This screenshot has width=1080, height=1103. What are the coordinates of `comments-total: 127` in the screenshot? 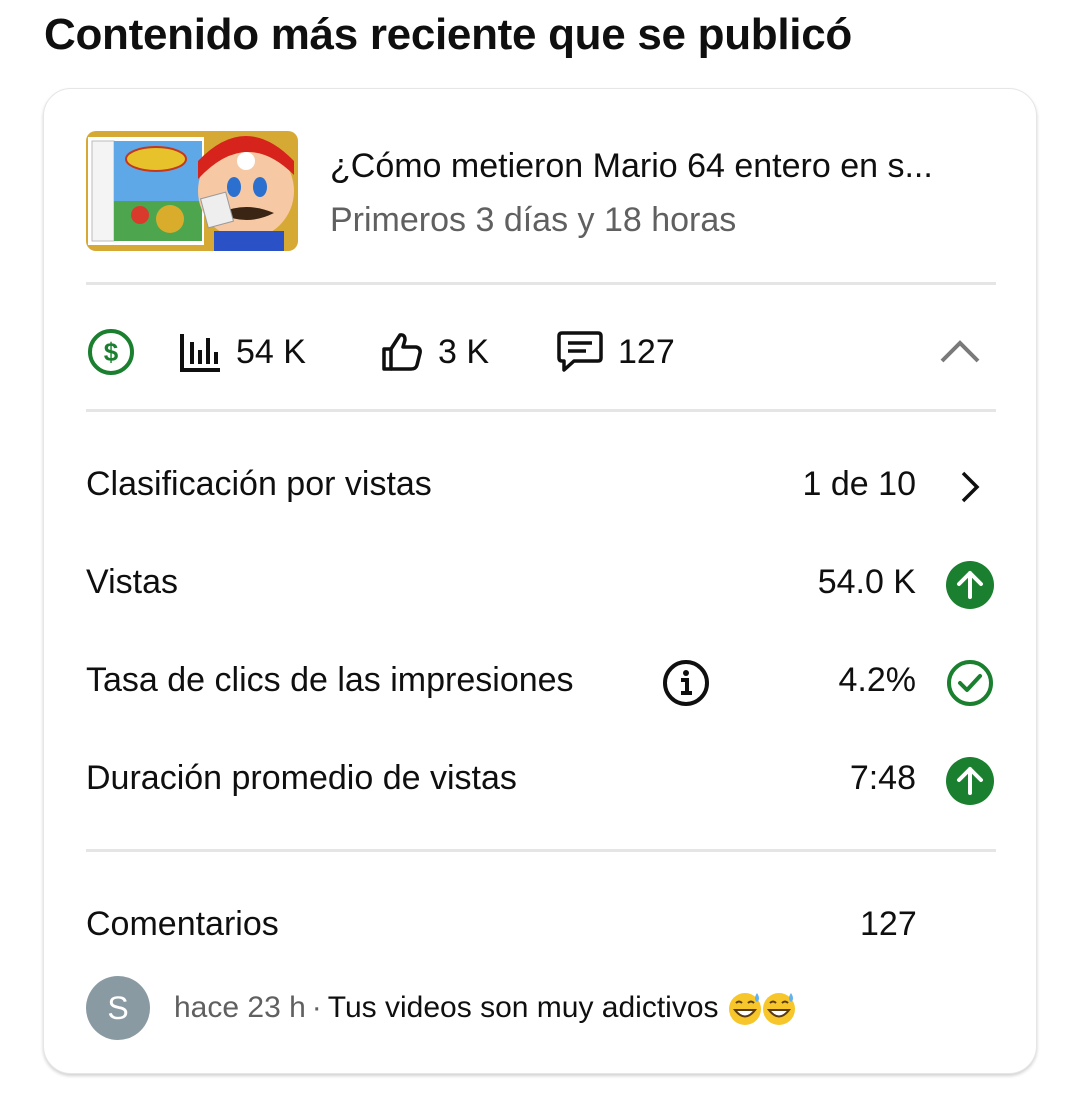 It's located at (888, 924).